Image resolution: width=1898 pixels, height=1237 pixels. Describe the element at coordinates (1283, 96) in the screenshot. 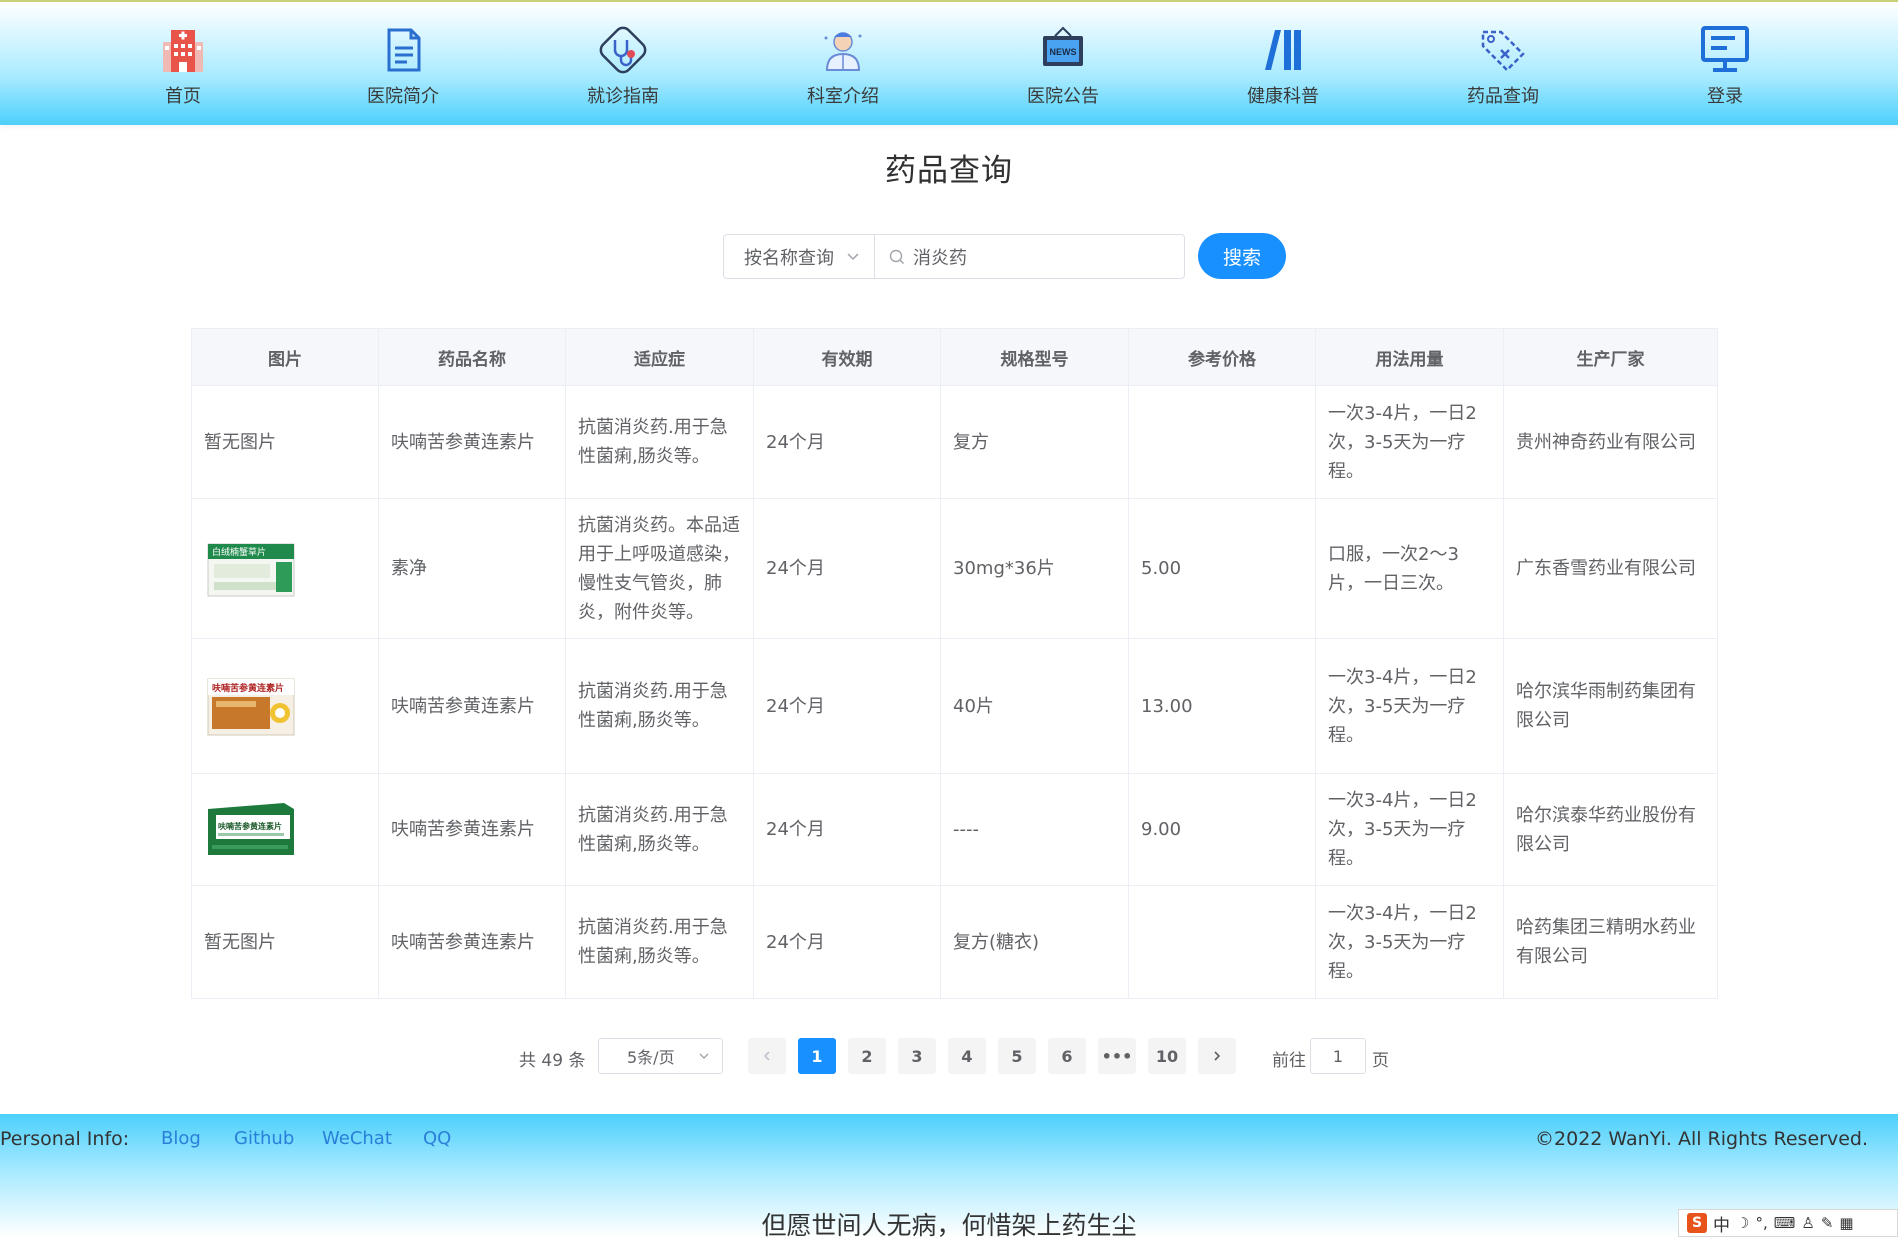

I see `nav-label: 健康科普` at that location.